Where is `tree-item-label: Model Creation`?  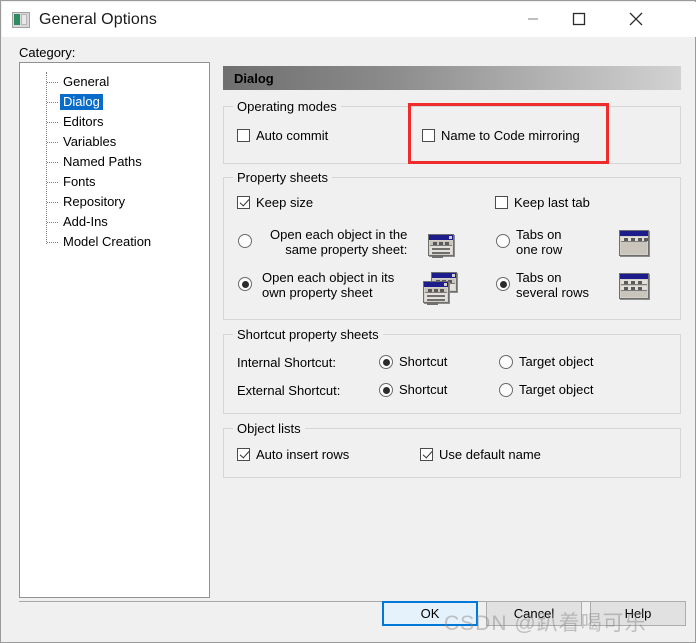
tree-item-label: Model Creation is located at coordinates (107, 241).